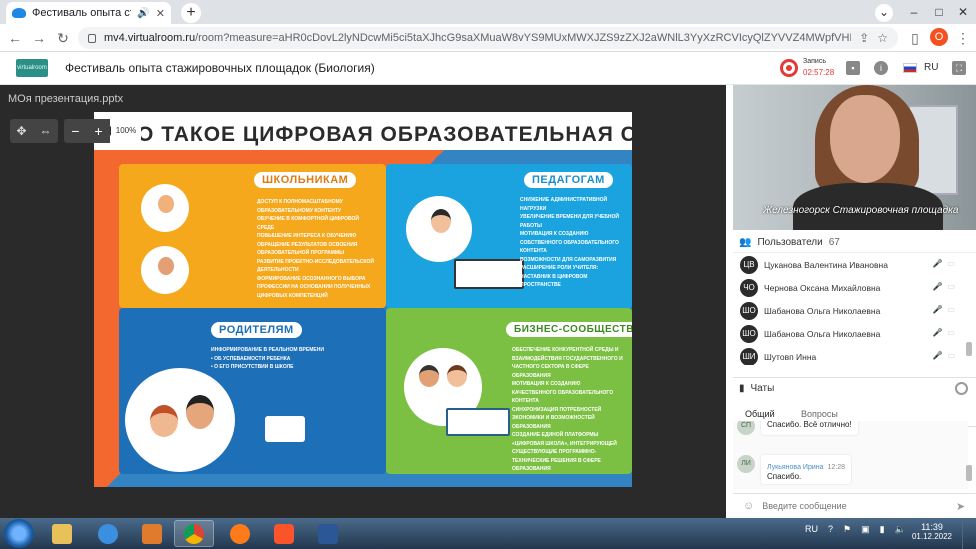  I want to click on chrome-taskbar-button, so click(194, 533).